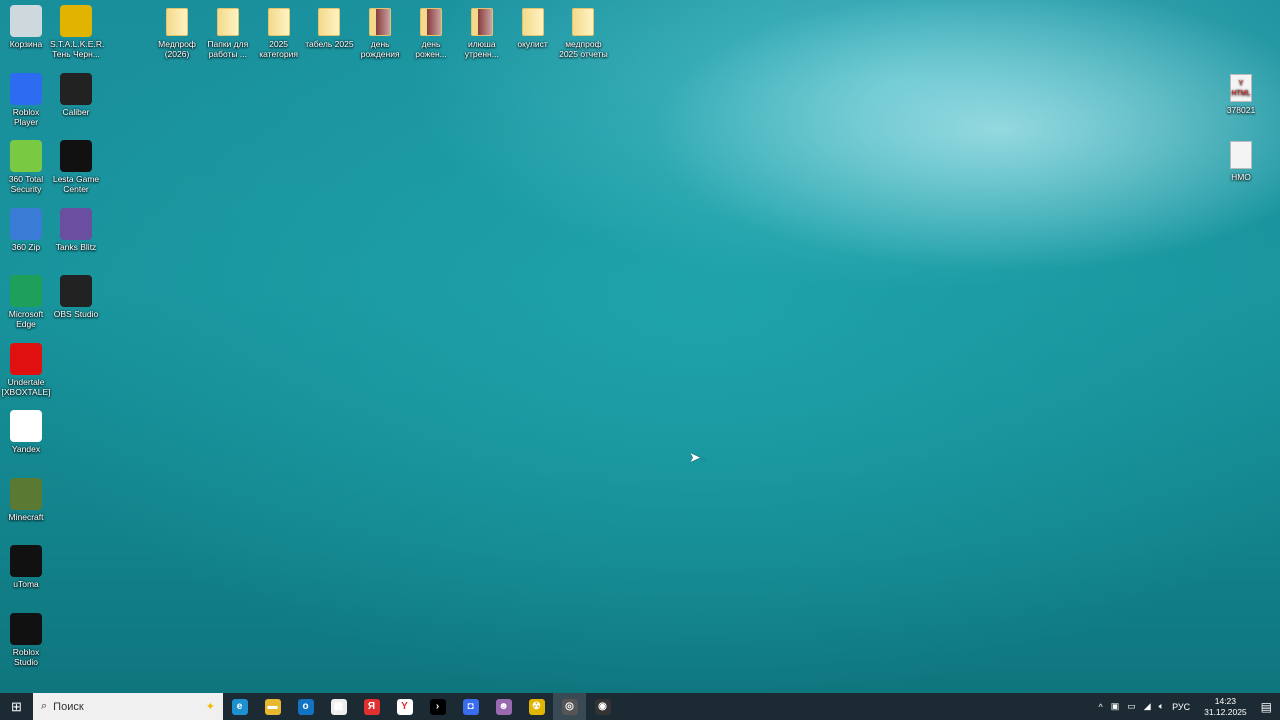 This screenshot has width=1280, height=720. I want to click on yandex-browser-icon, so click(26, 426).